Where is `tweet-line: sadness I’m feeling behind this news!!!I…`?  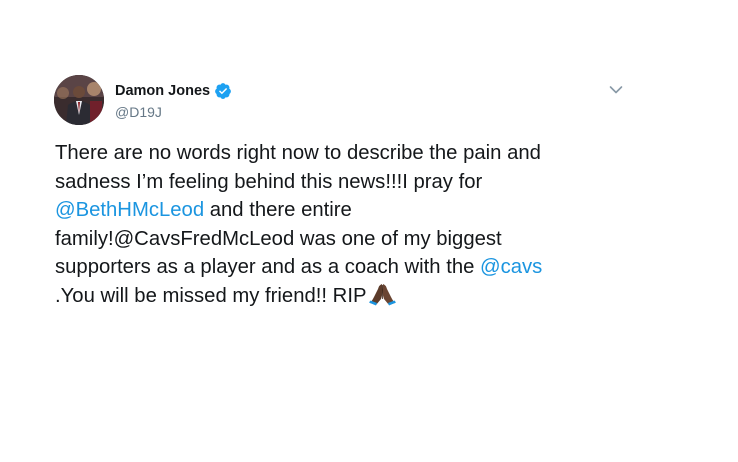
tweet-line: sadness I’m feeling behind this news!!!I… is located at coordinates (269, 181).